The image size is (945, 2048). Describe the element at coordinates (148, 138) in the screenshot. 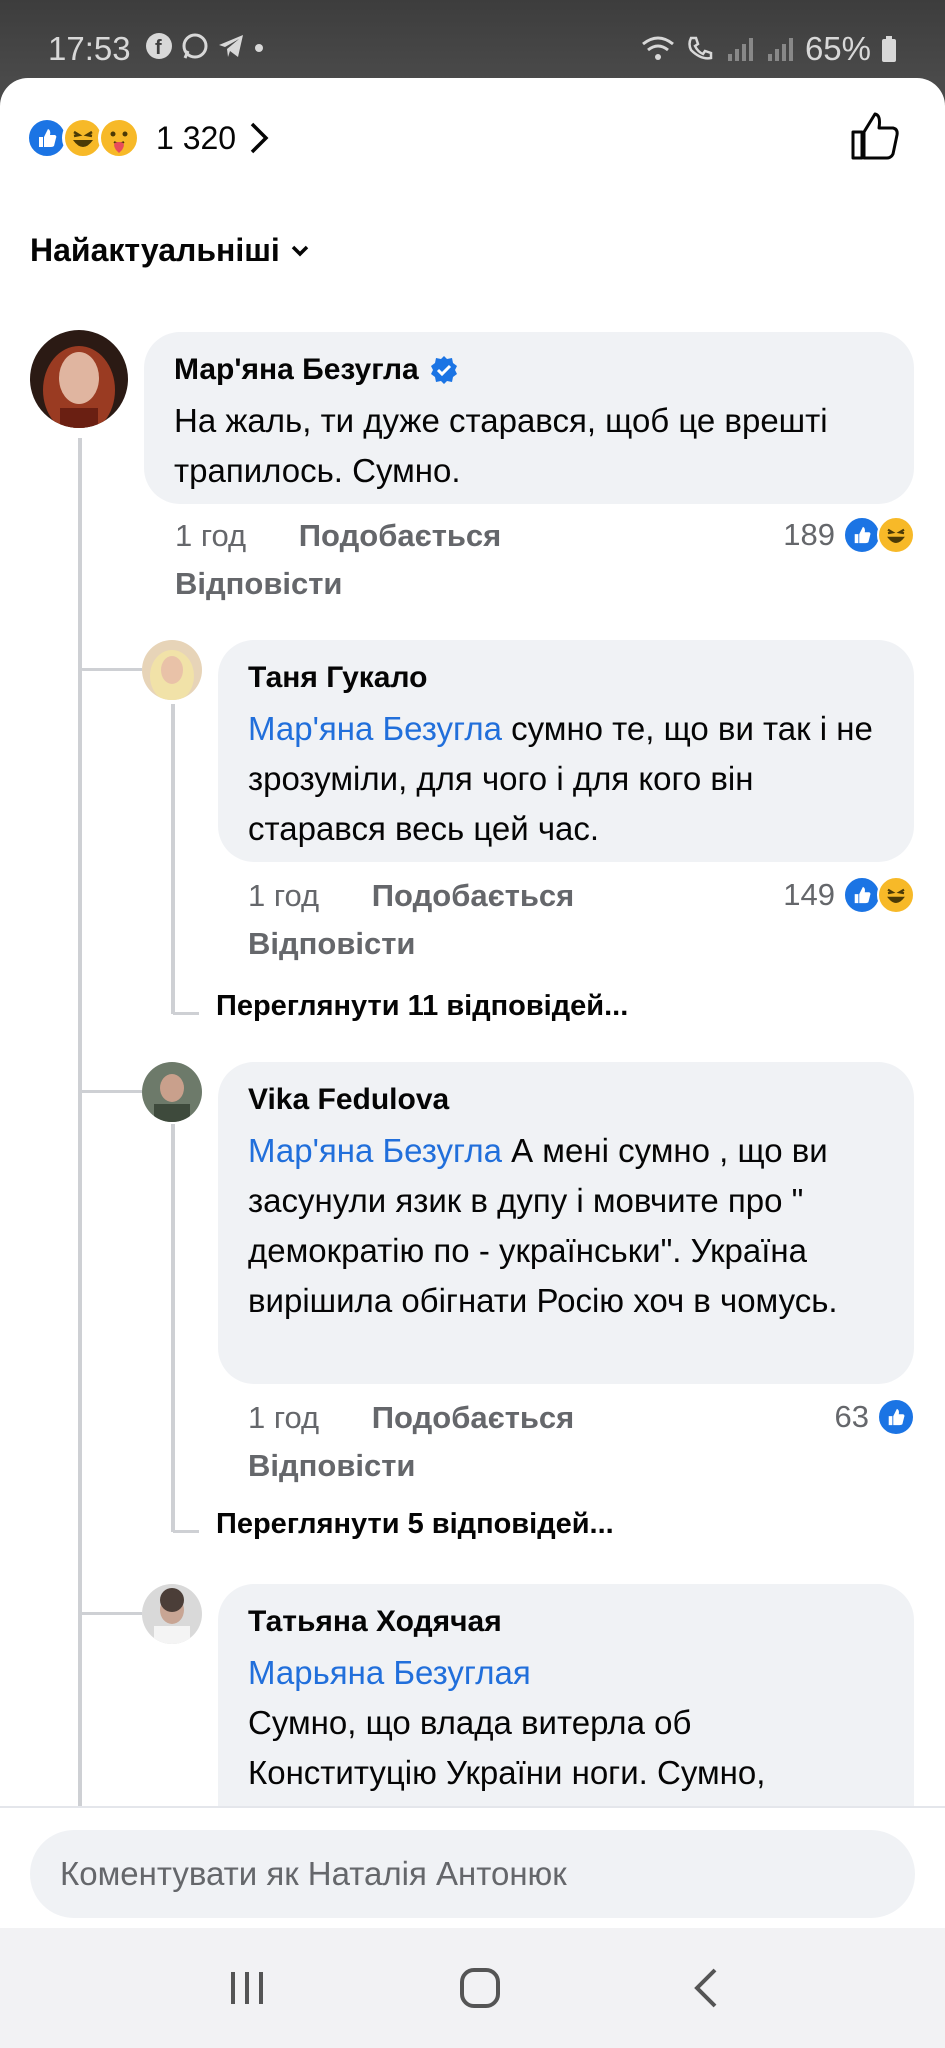

I see `reactions-summary: 1 320` at that location.